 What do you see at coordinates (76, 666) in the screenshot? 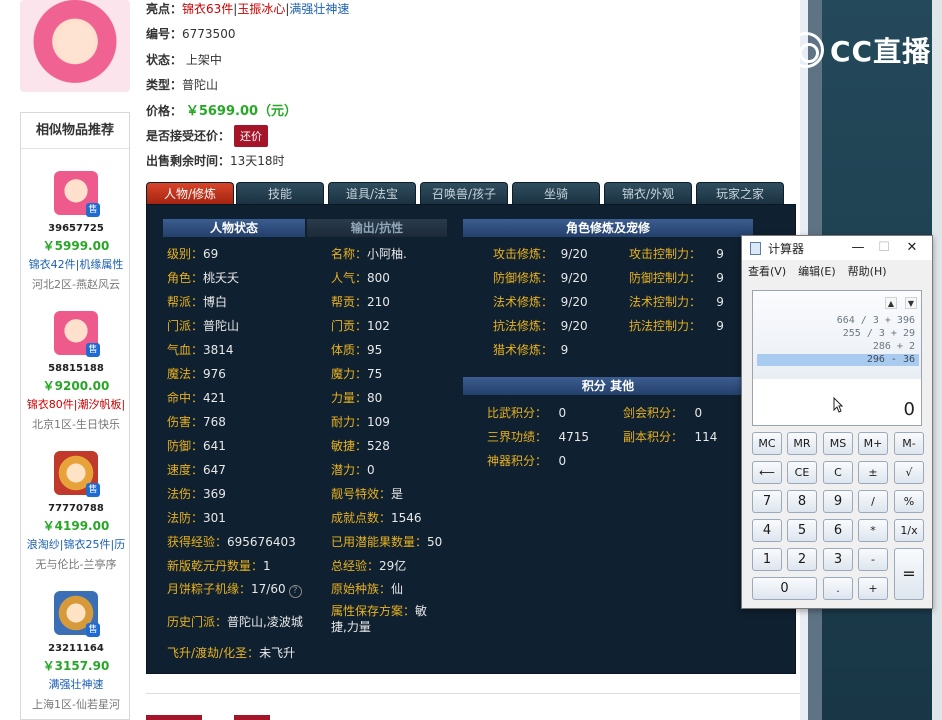
I see `similar-item-price: ￥3157.90` at bounding box center [76, 666].